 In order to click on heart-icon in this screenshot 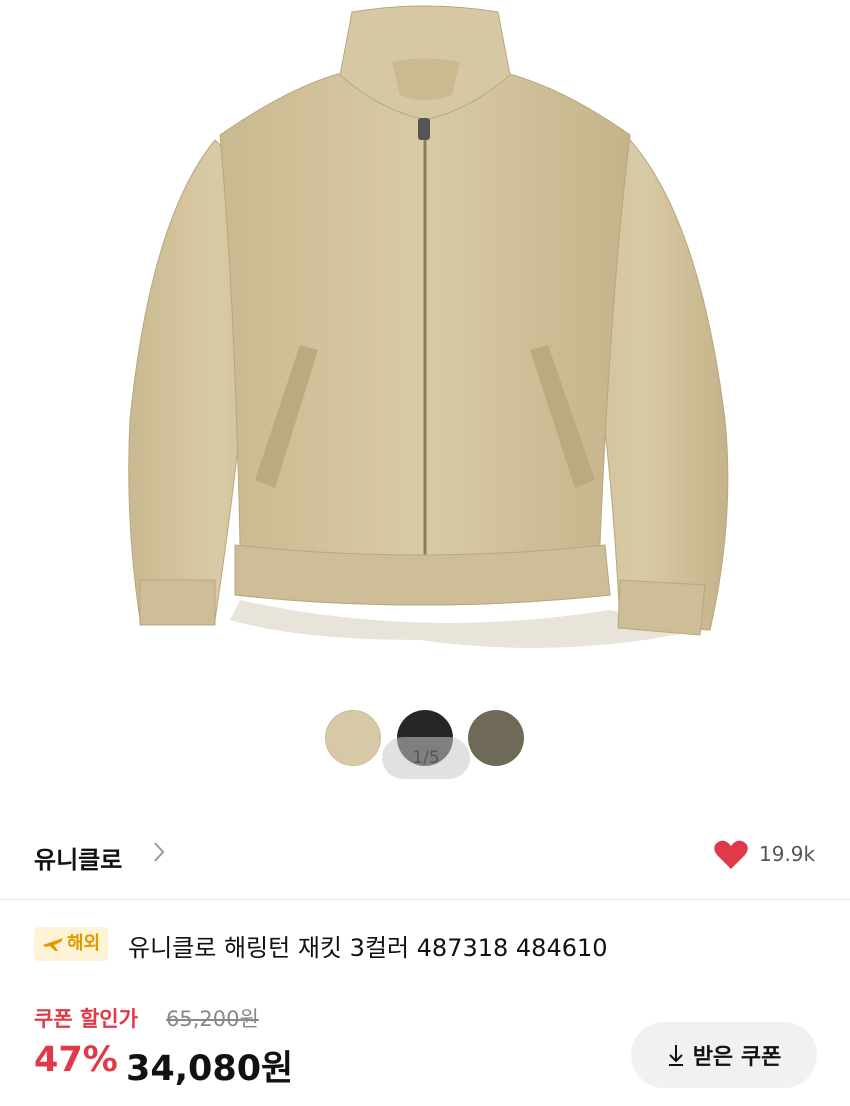, I will do `click(731, 857)`.